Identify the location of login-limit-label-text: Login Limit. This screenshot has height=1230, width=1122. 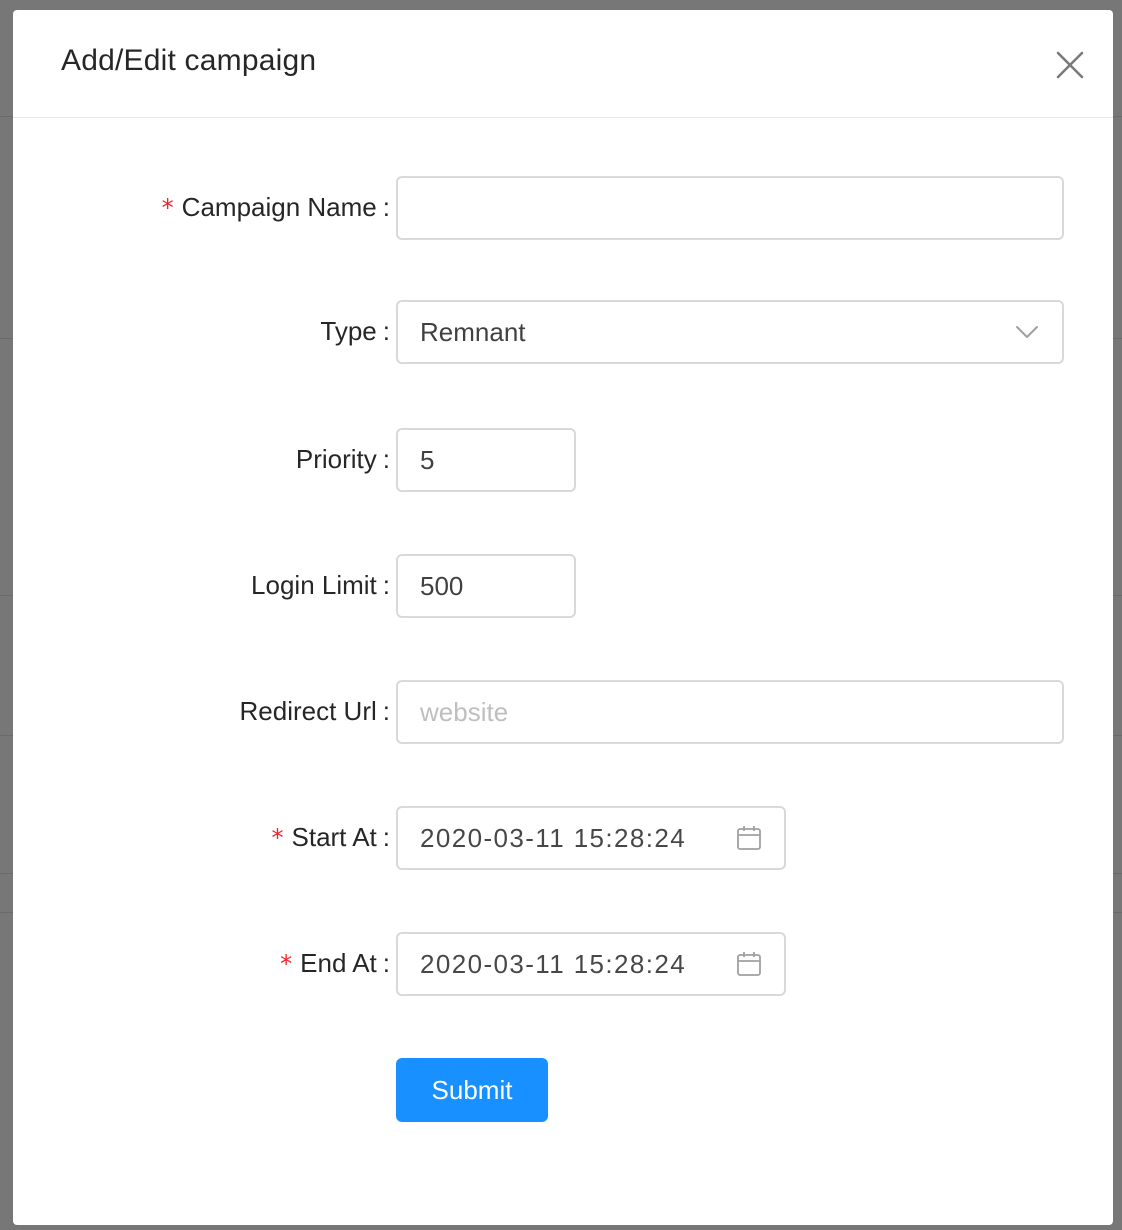
(314, 585).